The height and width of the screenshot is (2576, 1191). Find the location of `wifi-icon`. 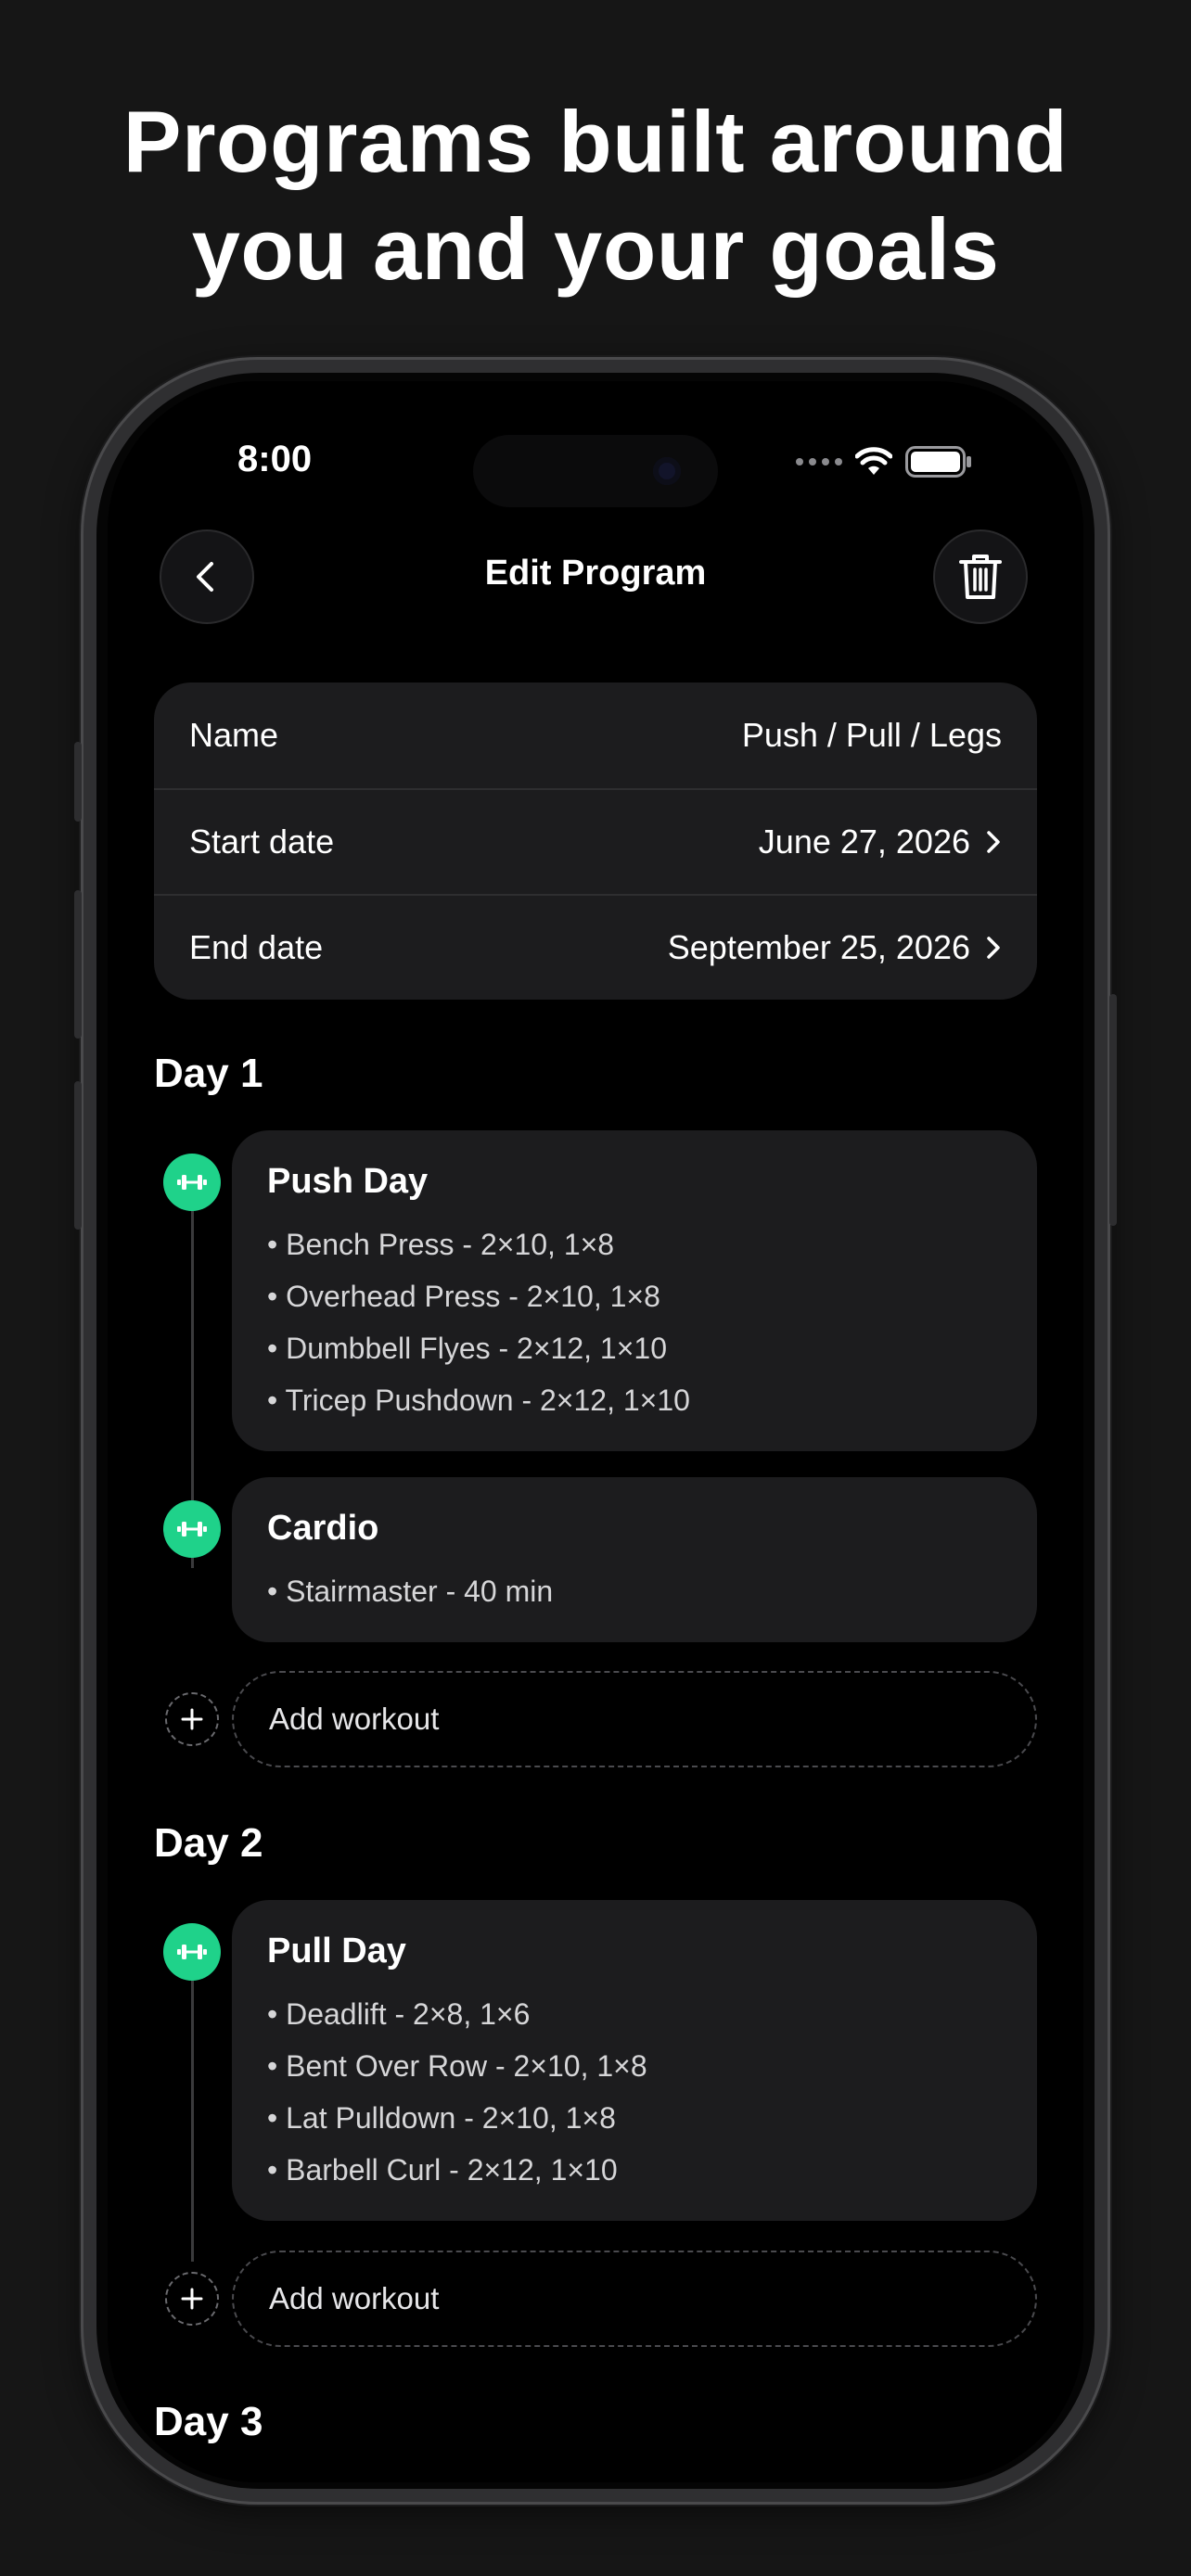

wifi-icon is located at coordinates (873, 461).